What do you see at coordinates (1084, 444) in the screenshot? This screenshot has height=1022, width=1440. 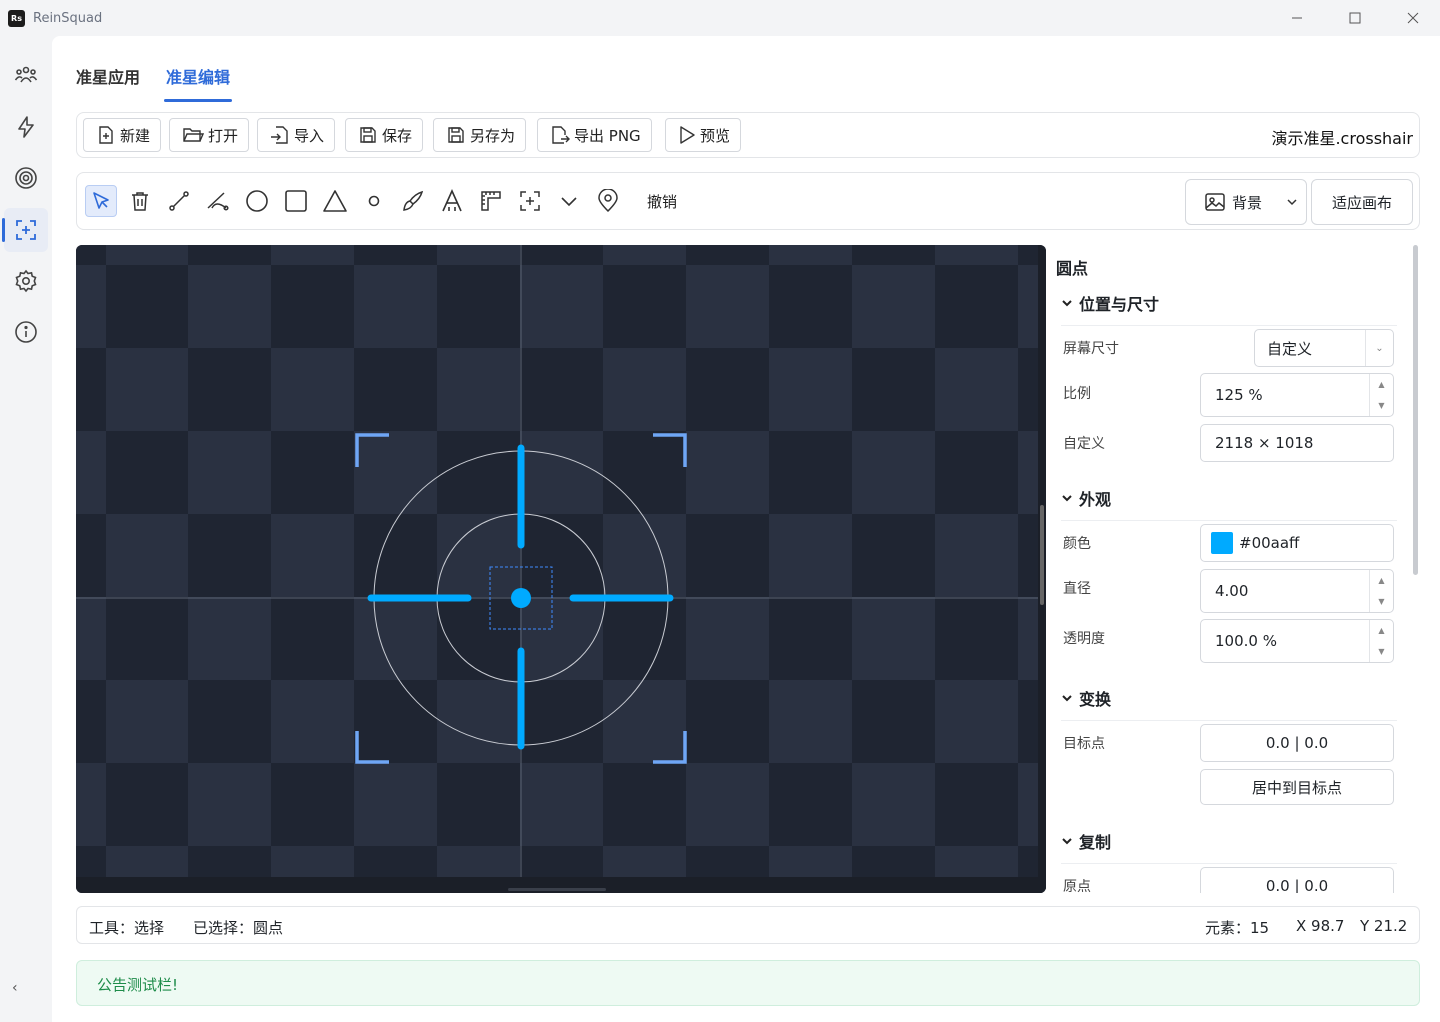 I see `custom-size-label: 自定义` at bounding box center [1084, 444].